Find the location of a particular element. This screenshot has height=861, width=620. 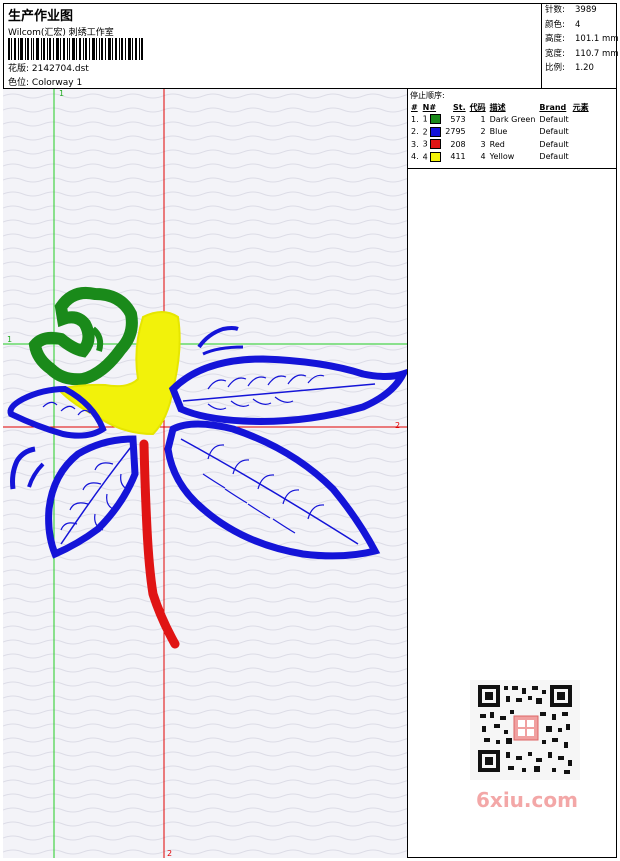

stat-scale: 比例: 1.20 is located at coordinates (569, 68).